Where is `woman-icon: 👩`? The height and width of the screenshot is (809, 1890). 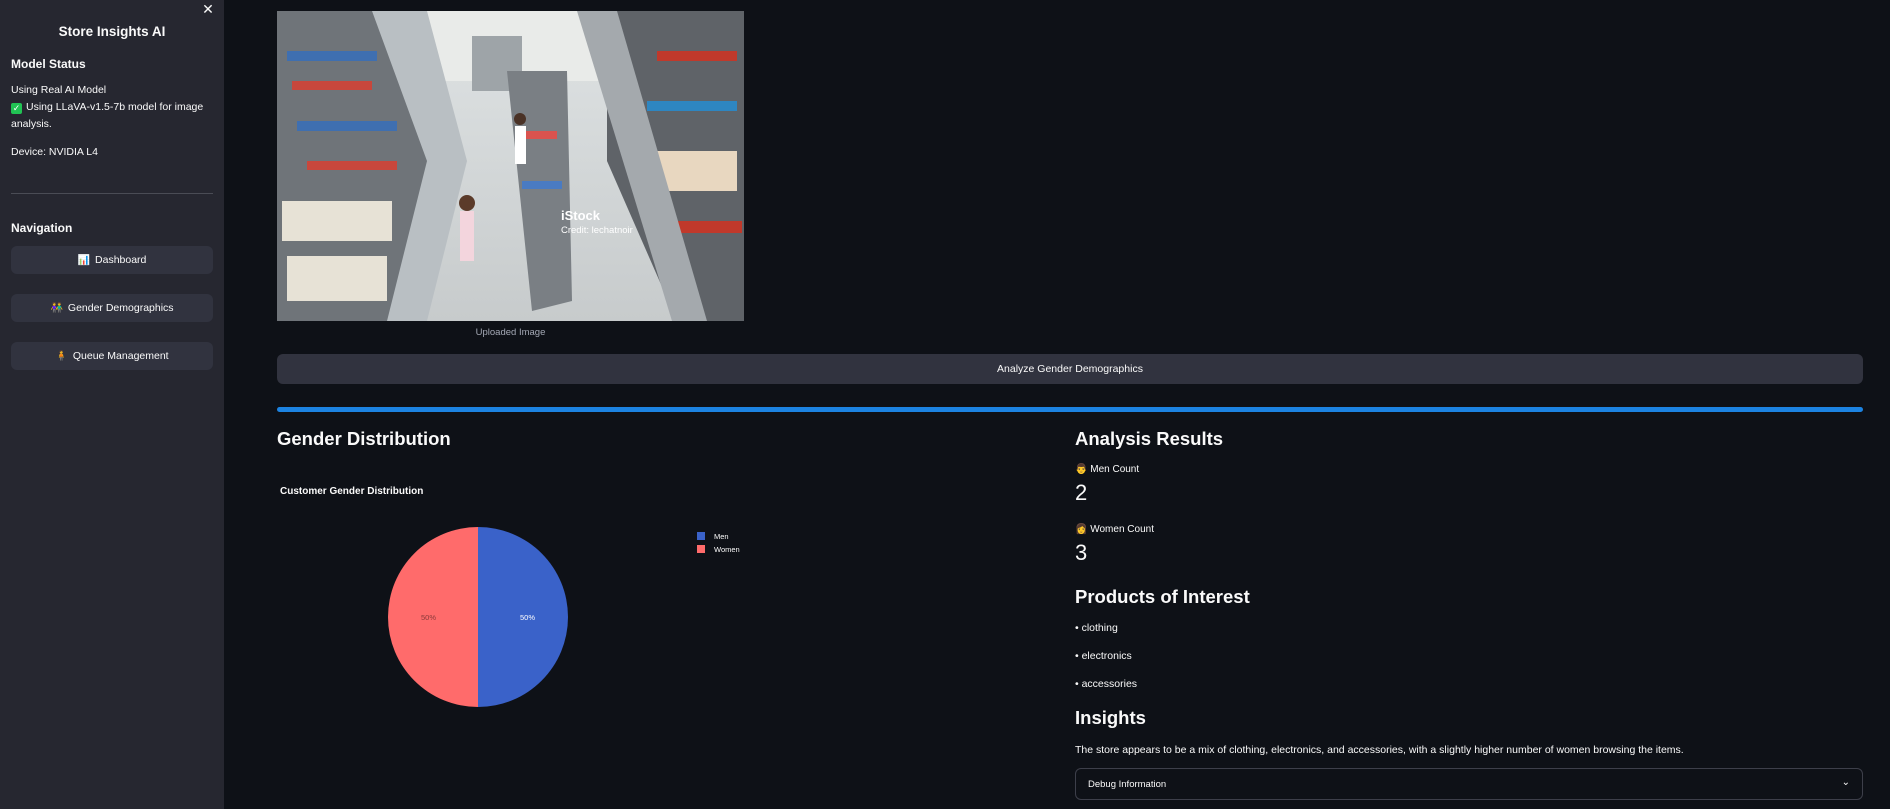 woman-icon: 👩 is located at coordinates (1083, 529).